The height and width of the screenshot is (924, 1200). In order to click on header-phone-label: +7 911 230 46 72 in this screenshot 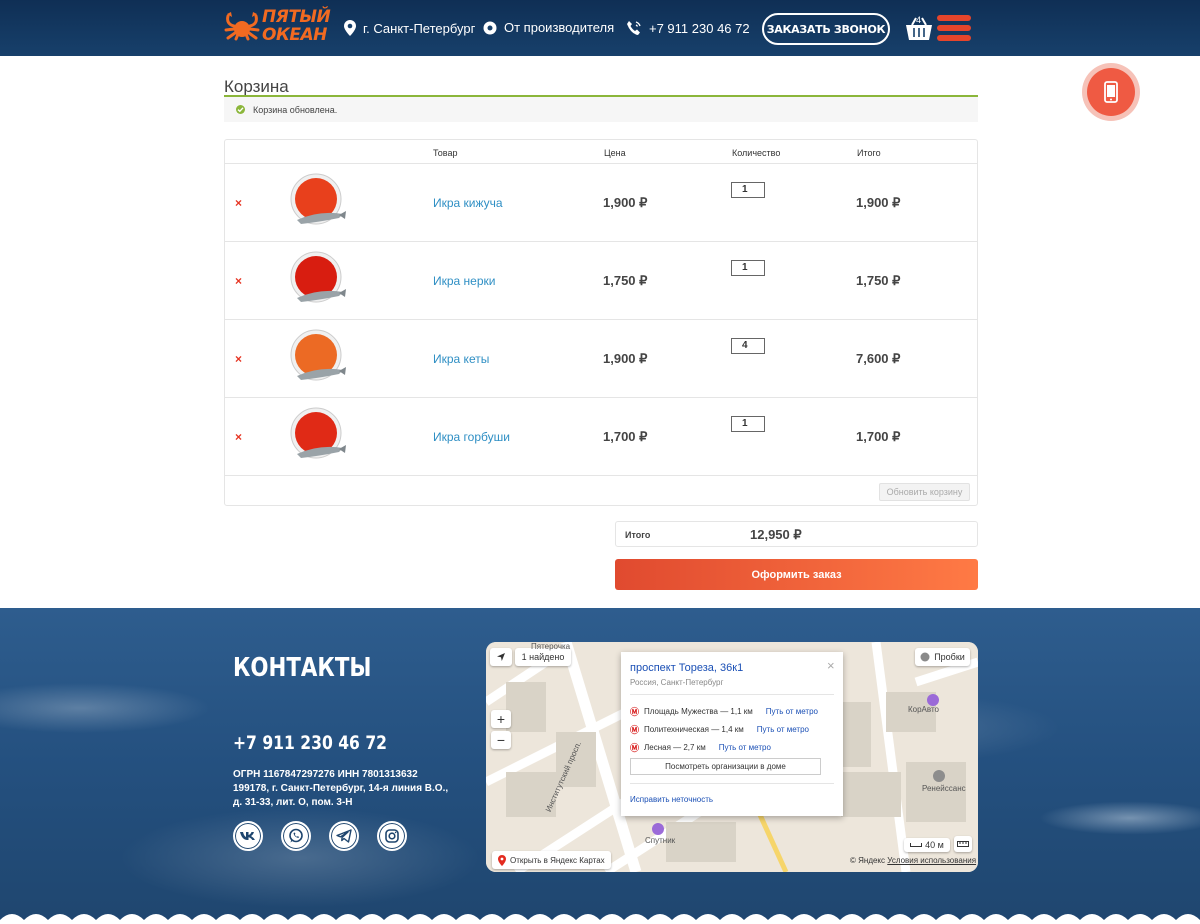, I will do `click(699, 28)`.